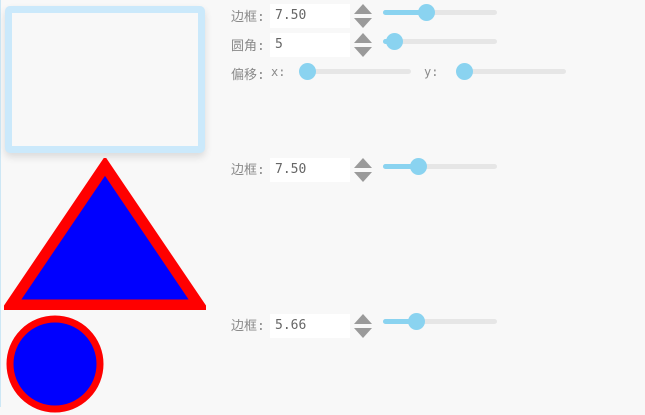  Describe the element at coordinates (278, 72) in the screenshot. I see `box-offset-x-label: x:` at that location.